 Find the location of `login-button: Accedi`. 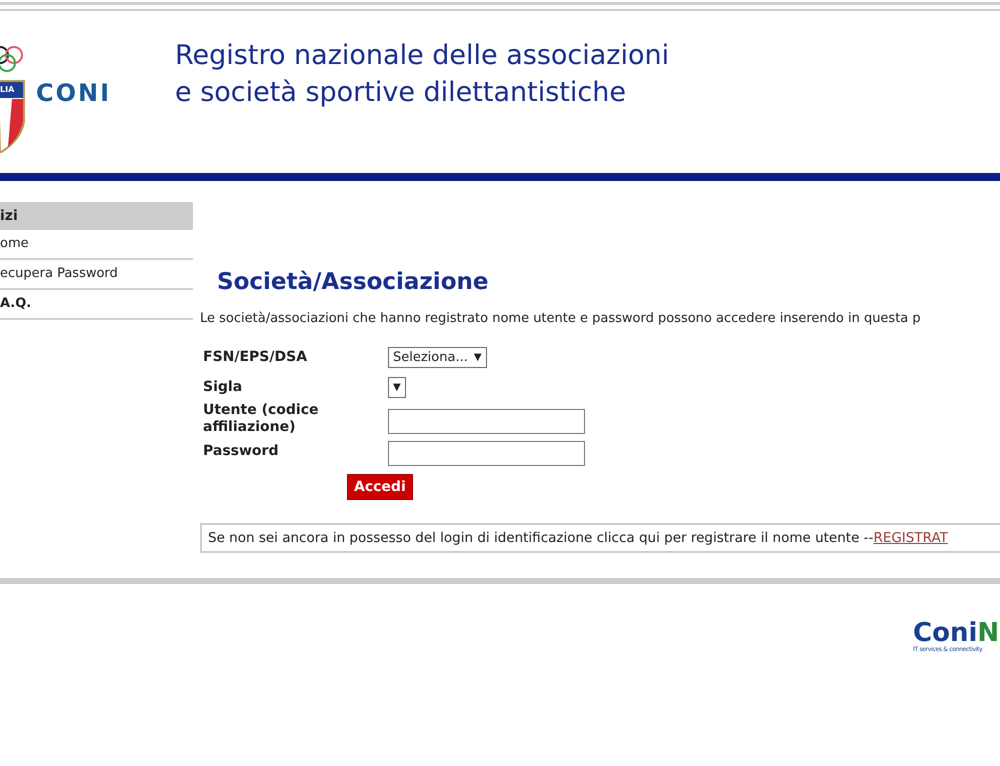

login-button: Accedi is located at coordinates (380, 487).